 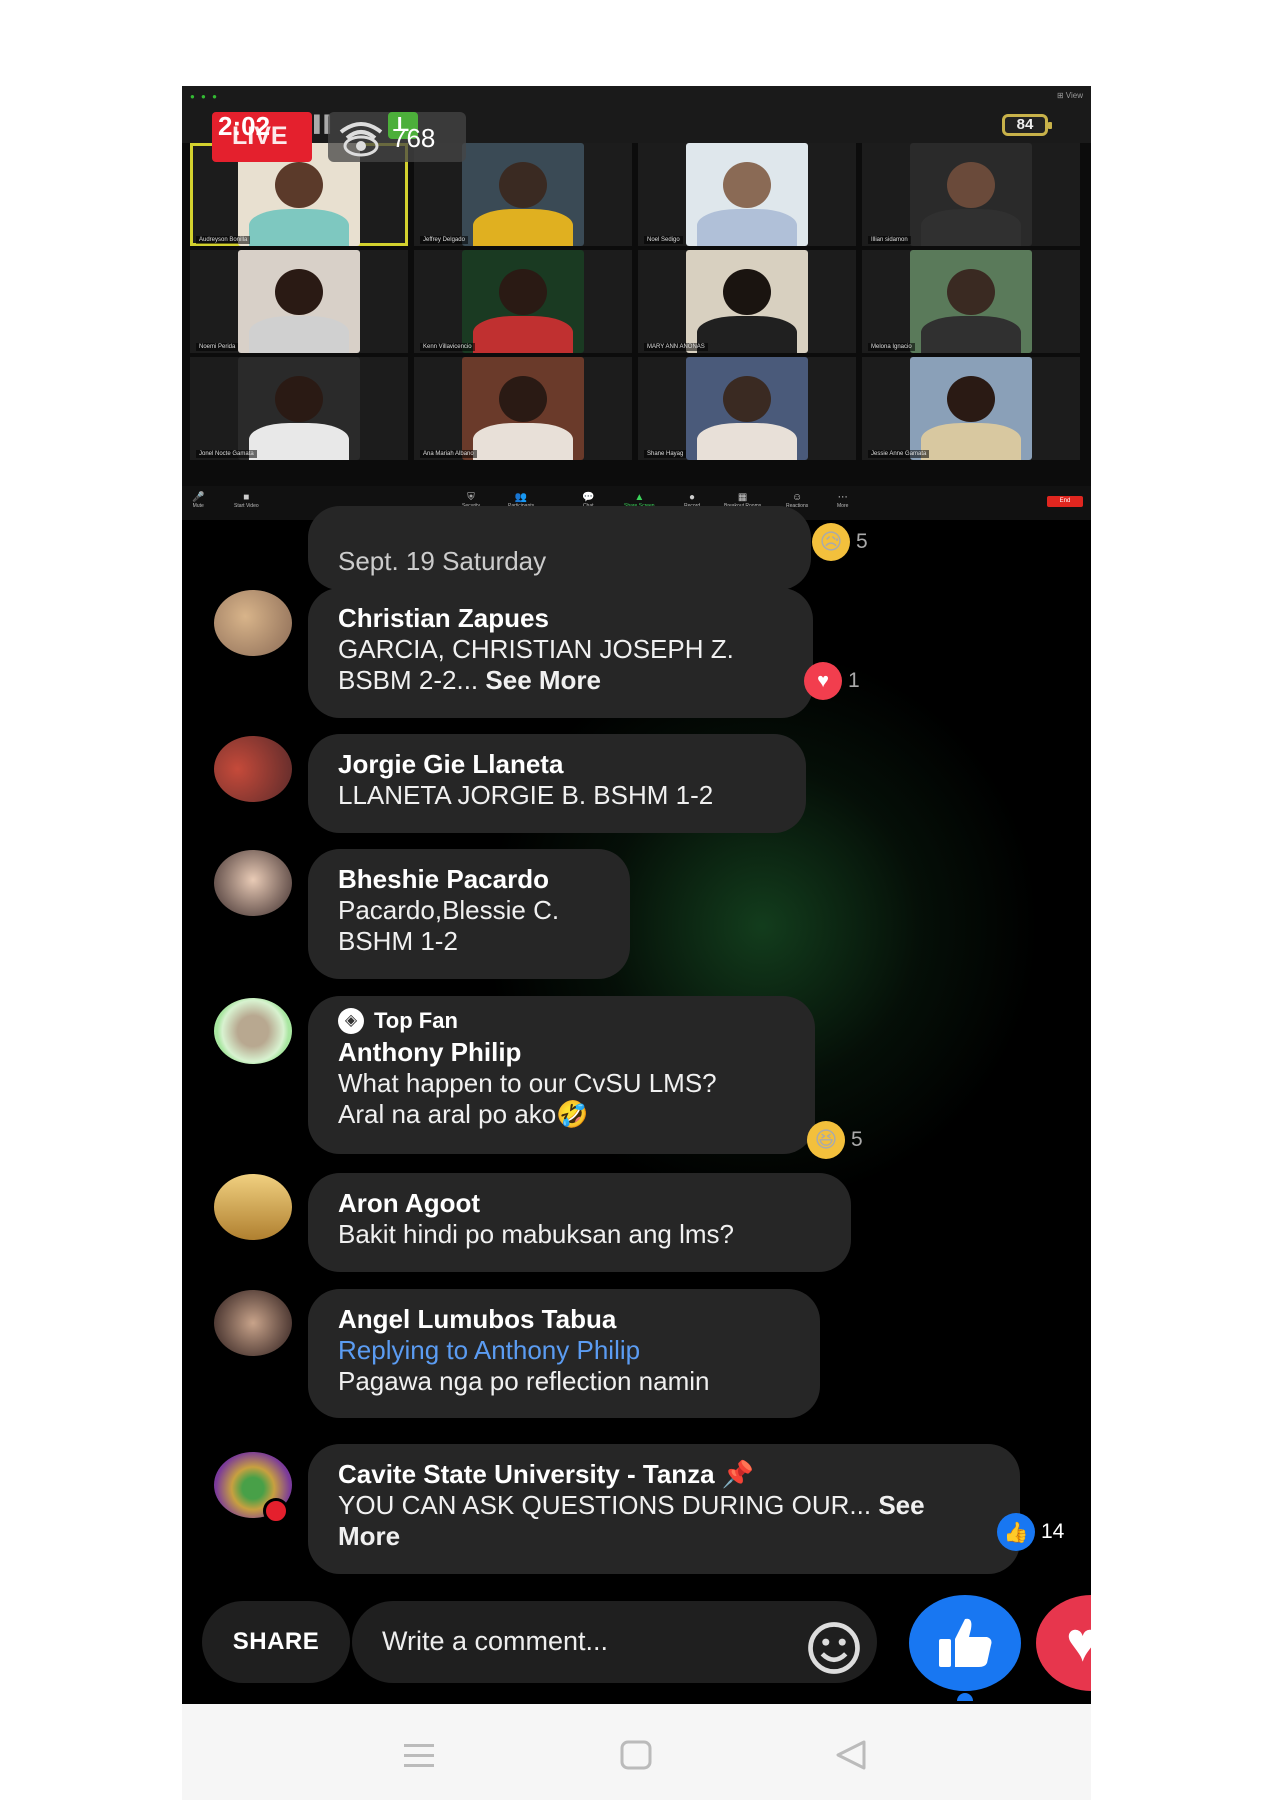 I want to click on commenter-name: Cavite State University - Tanza 📌, so click(x=664, y=1474).